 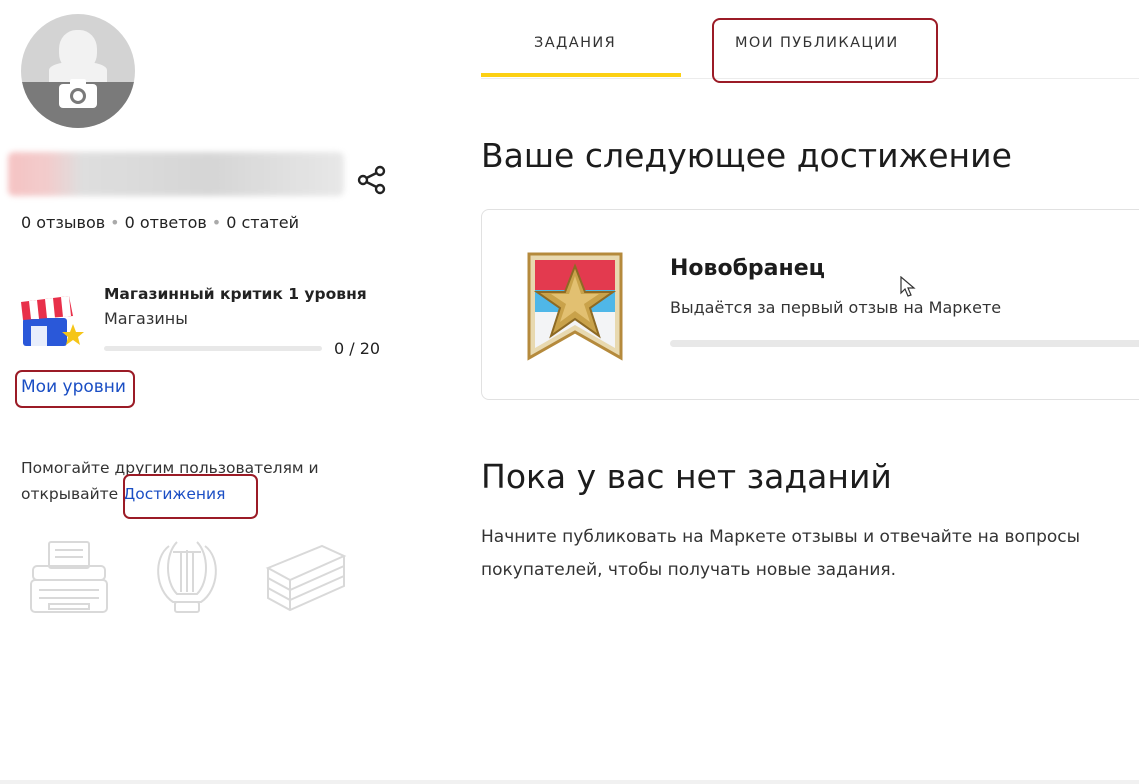 I want to click on shop-critic-icon, so click(x=52, y=321).